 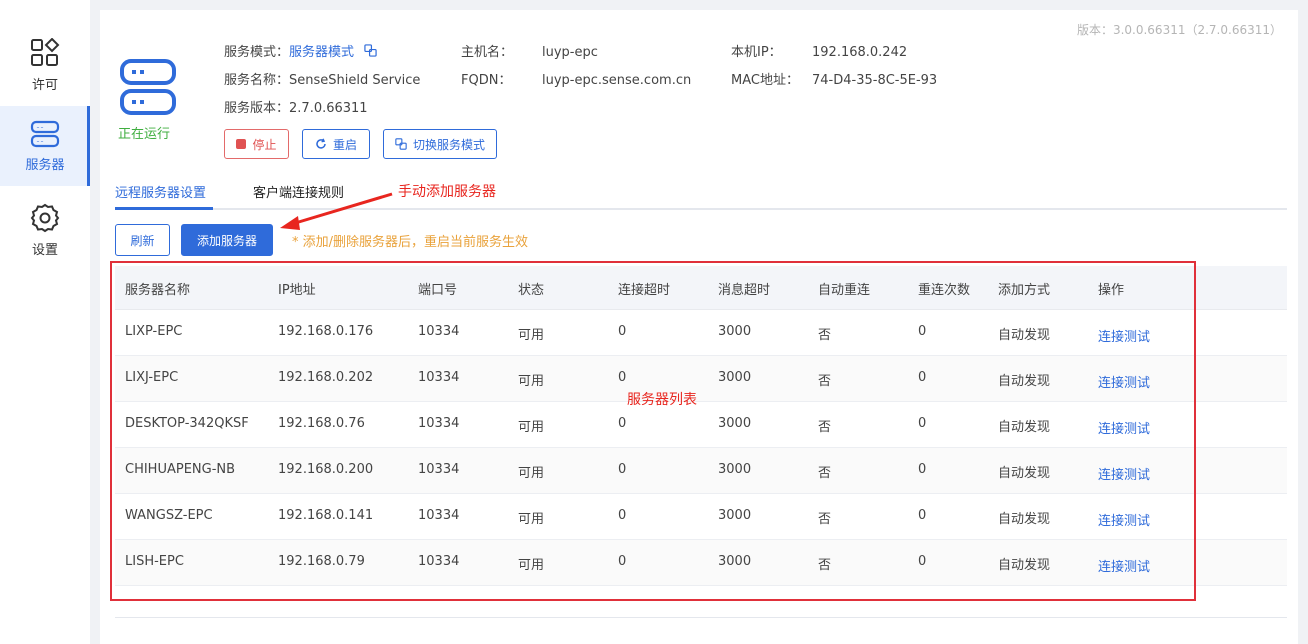 I want to click on refresh-icon, so click(x=321, y=143).